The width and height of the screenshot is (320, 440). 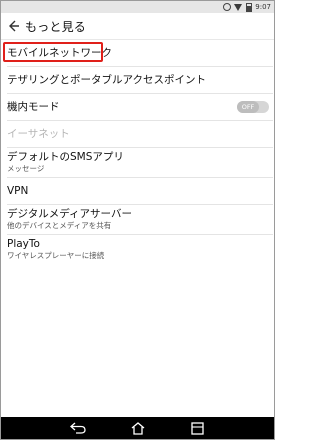 I want to click on navigation-bar, so click(x=137, y=428).